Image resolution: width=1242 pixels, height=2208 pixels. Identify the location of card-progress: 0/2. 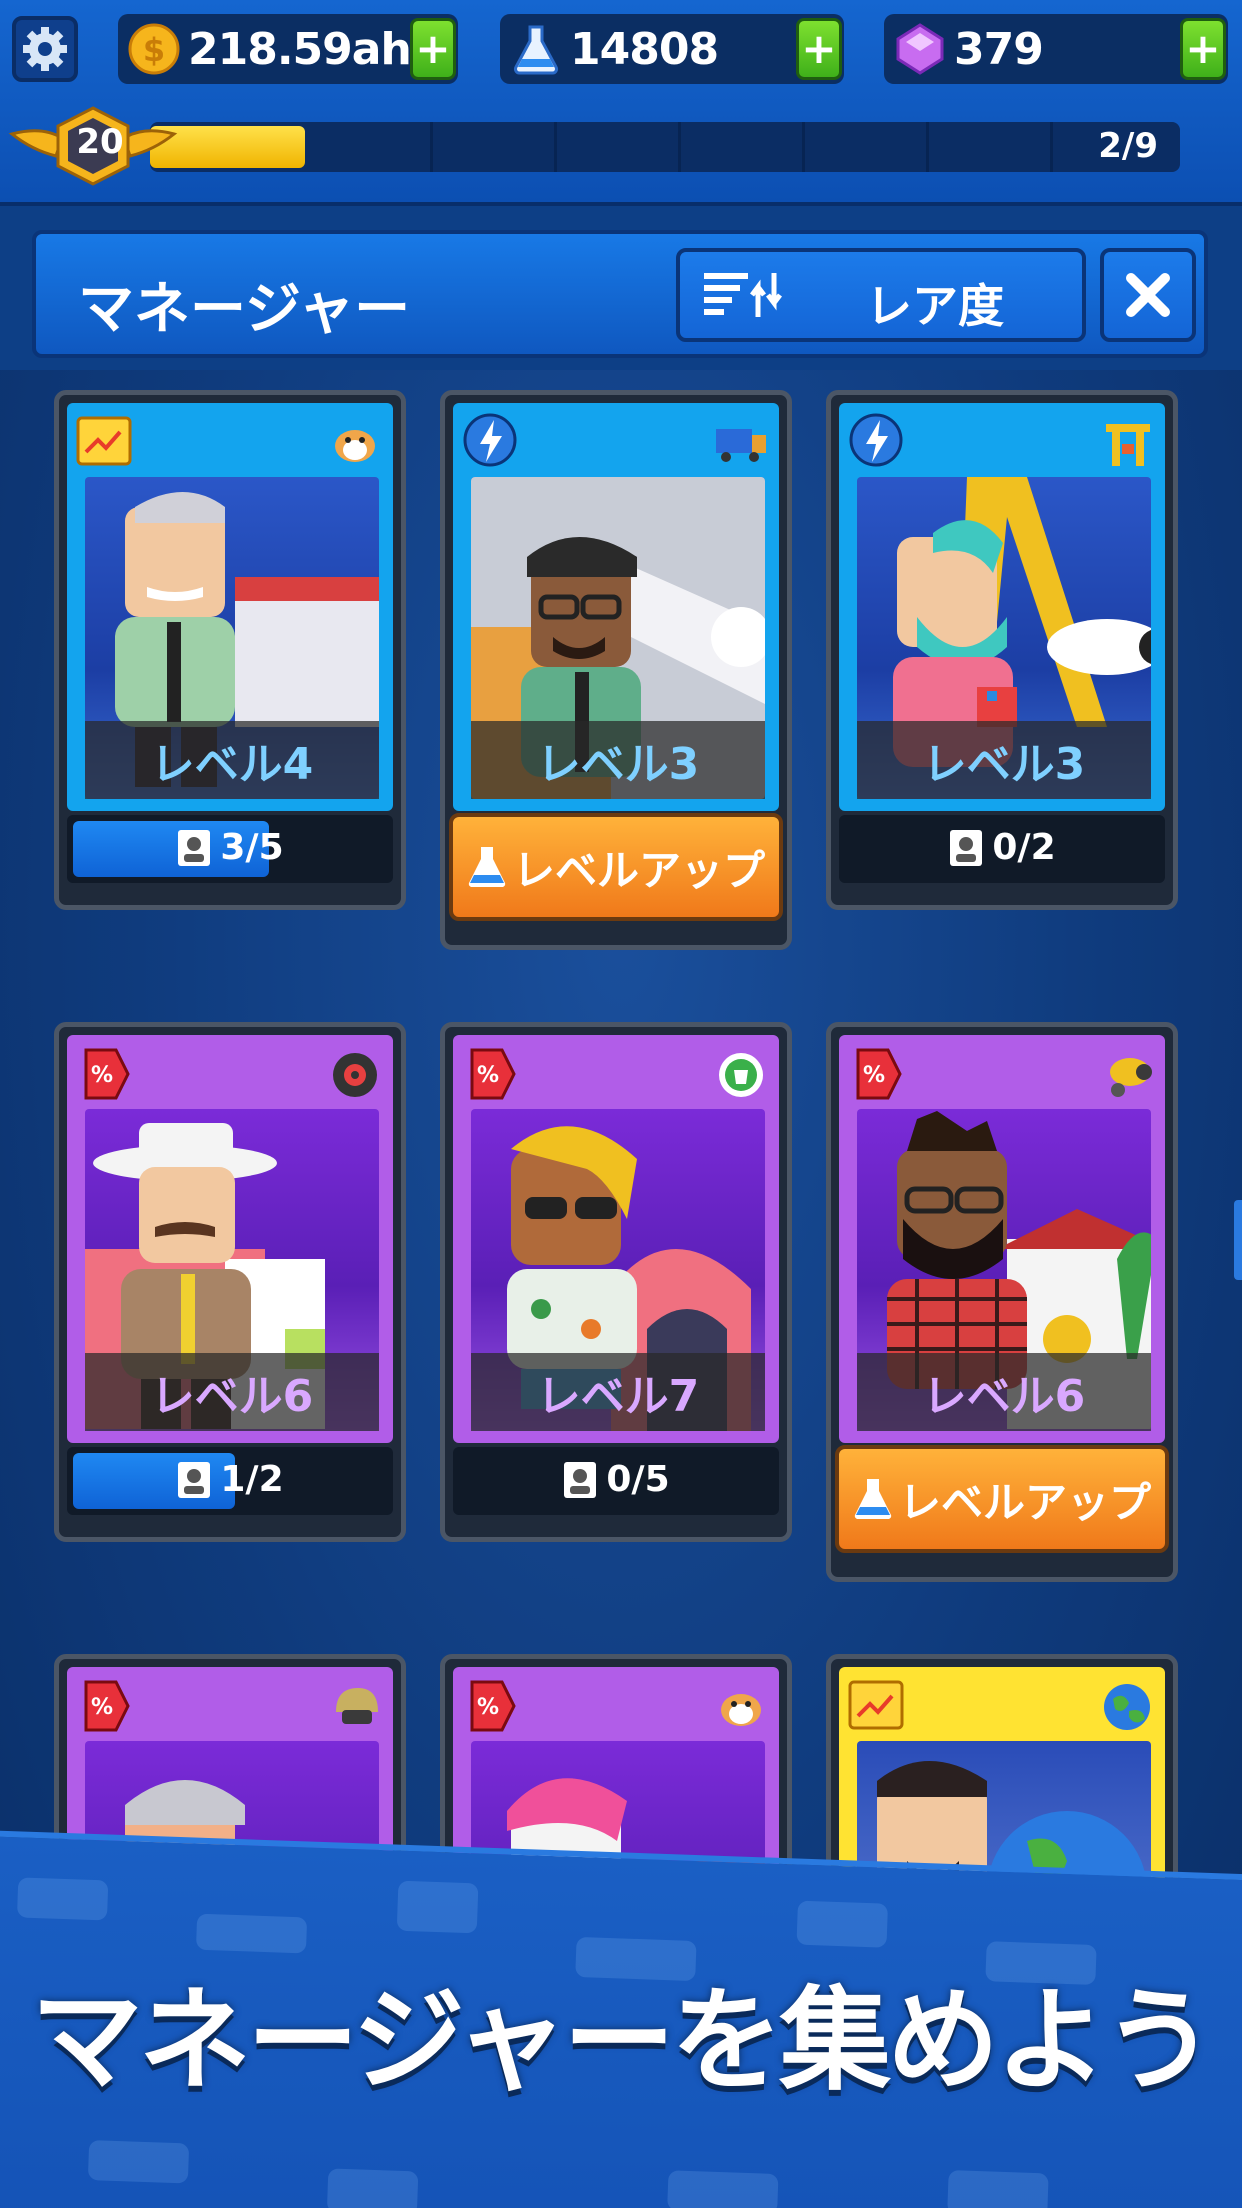
(1002, 849).